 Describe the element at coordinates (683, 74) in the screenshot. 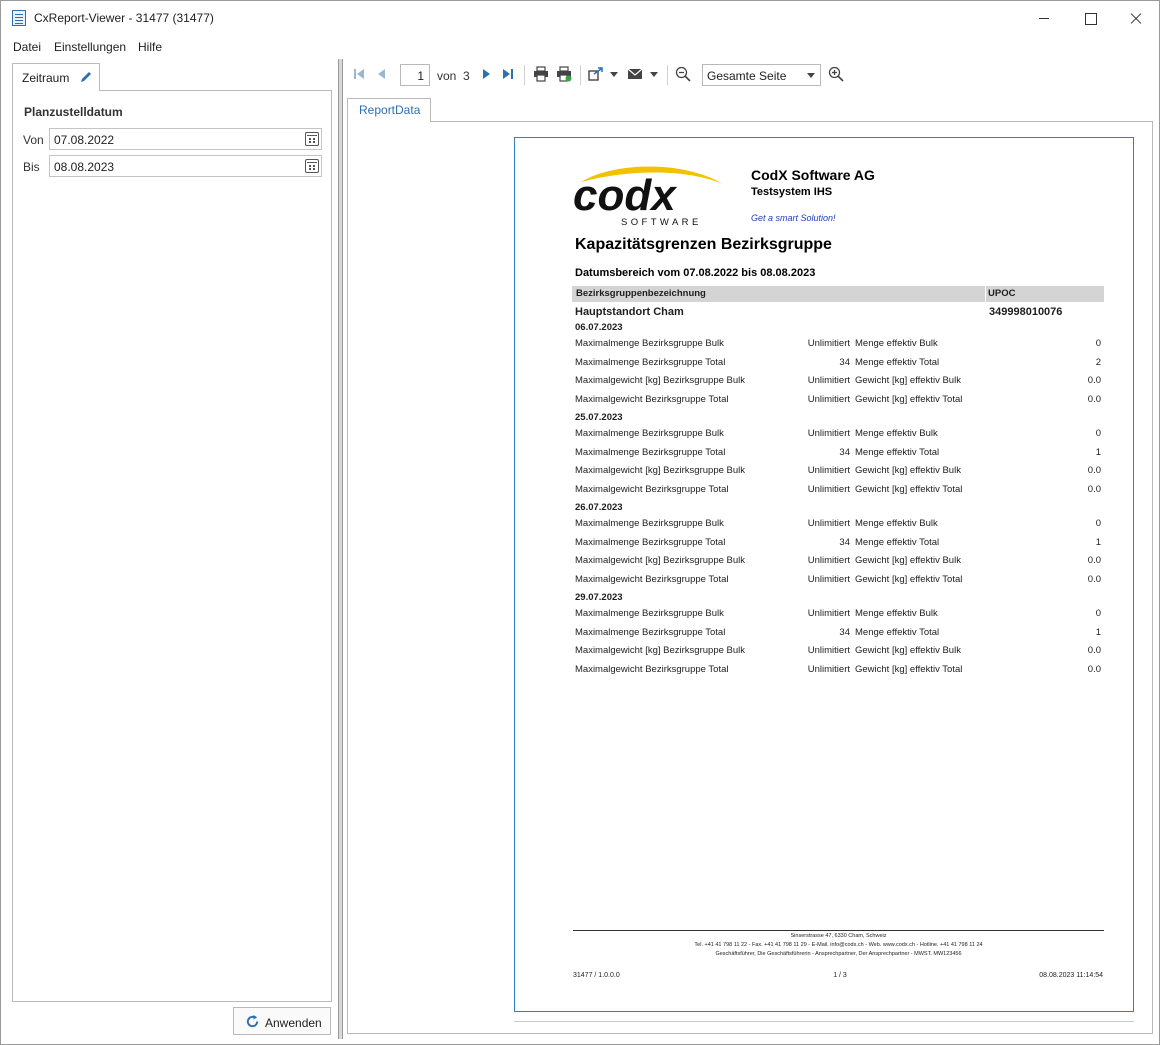

I see `zoom-out-icon` at that location.